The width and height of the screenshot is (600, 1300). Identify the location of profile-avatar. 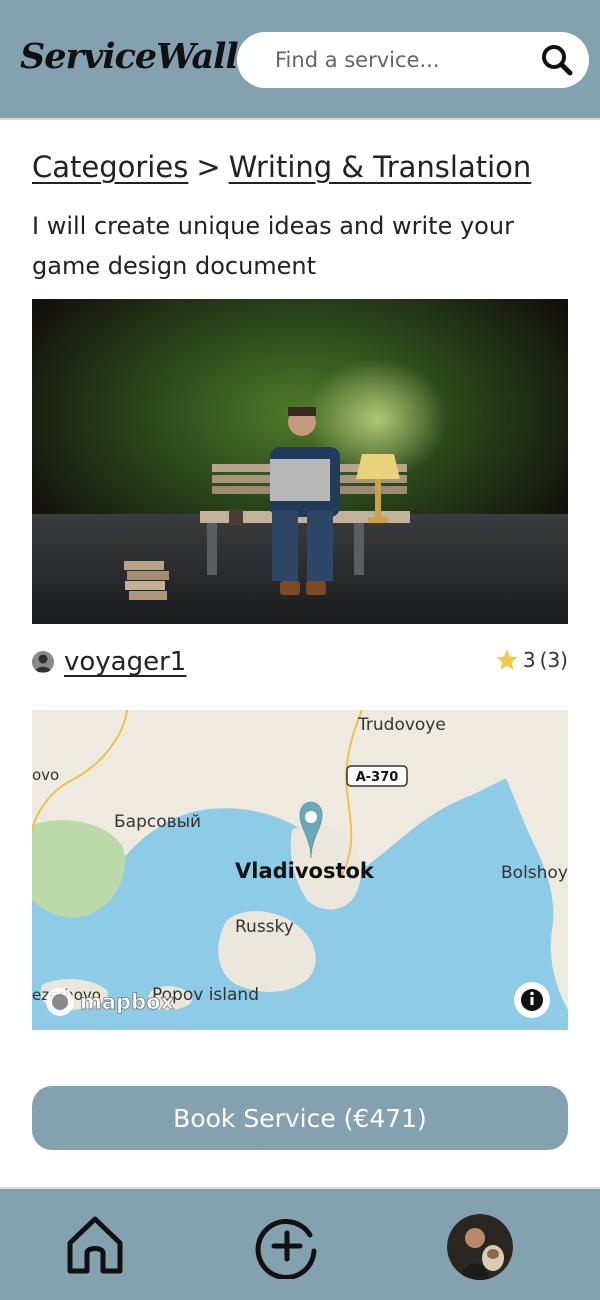
(480, 1247).